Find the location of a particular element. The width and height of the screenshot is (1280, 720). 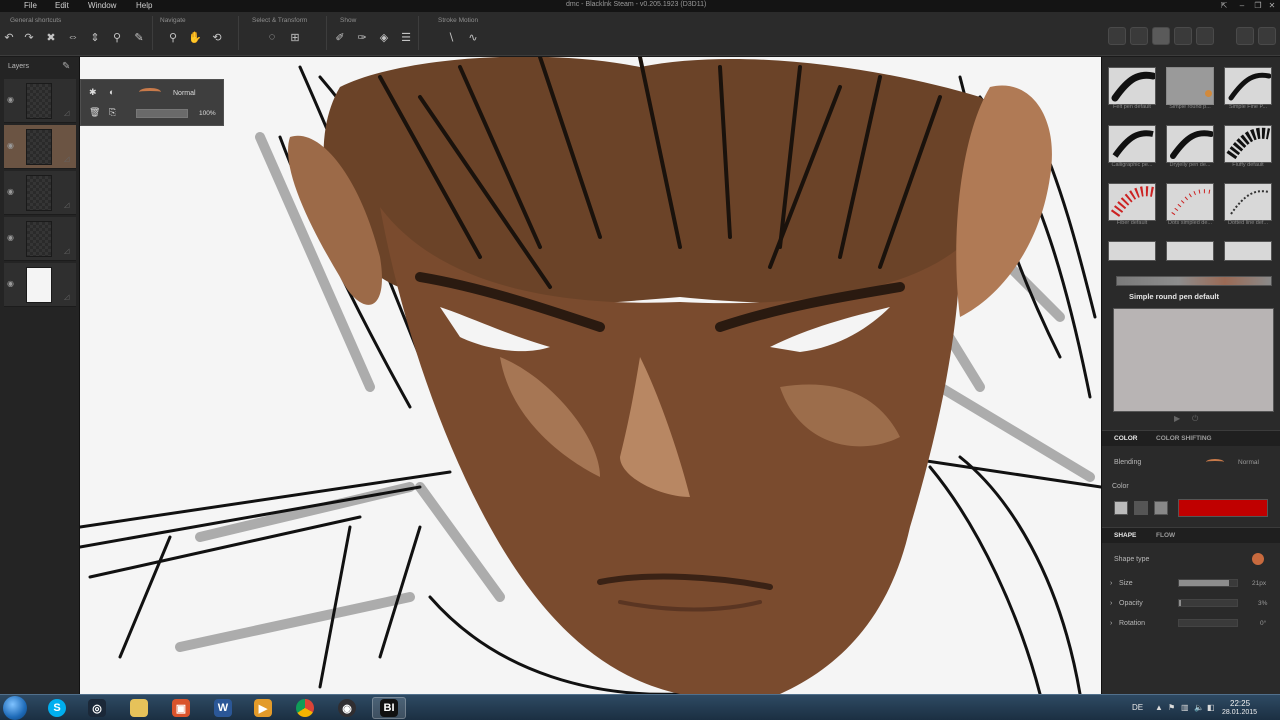

clock-time: 22:25 is located at coordinates (1240, 703).